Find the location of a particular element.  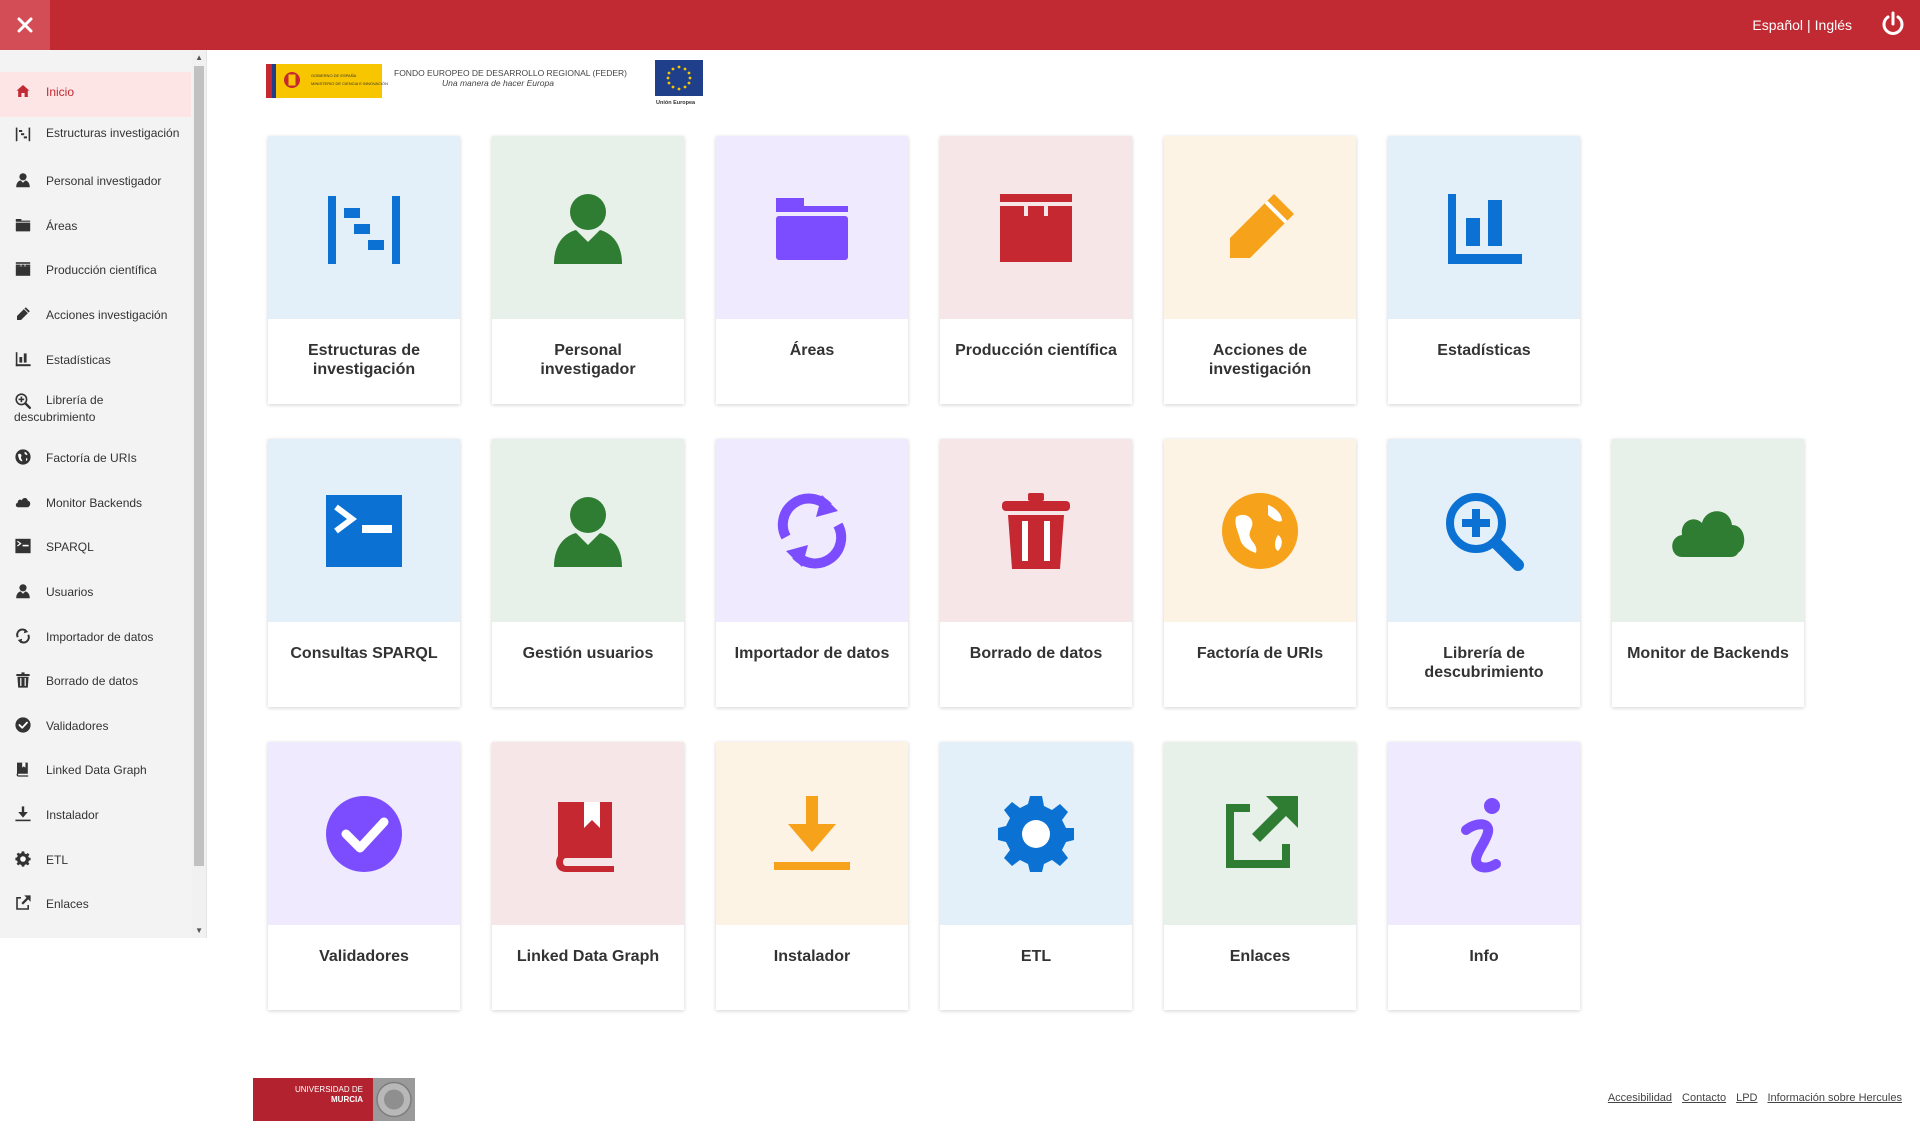

zoom-plus-icon is located at coordinates (23, 401).